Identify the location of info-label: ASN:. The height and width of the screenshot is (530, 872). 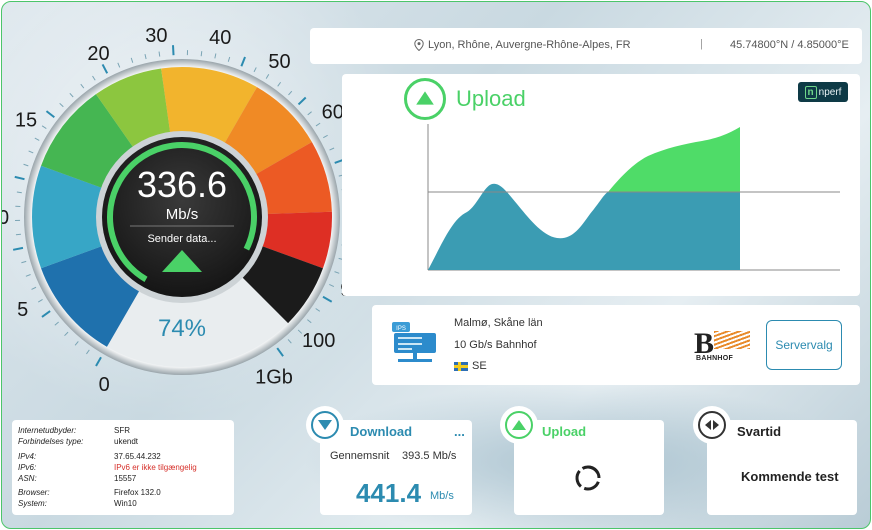
(27, 478).